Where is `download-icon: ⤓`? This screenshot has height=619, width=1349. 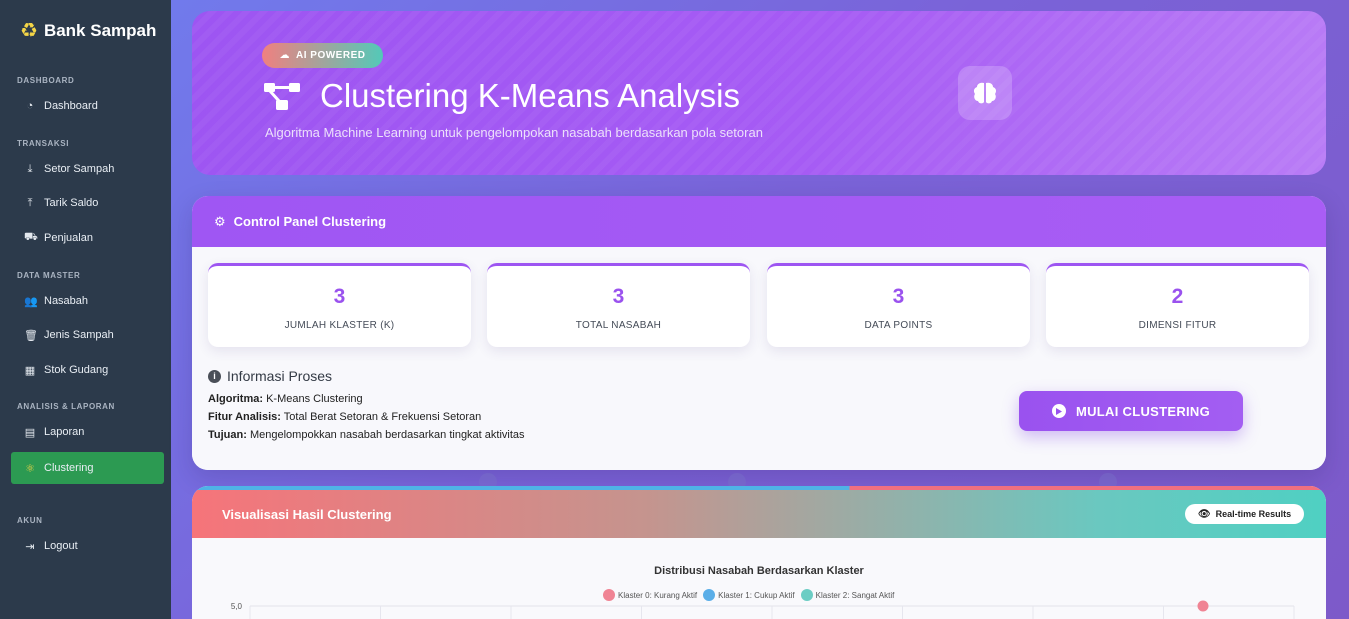 download-icon: ⤓ is located at coordinates (30, 168).